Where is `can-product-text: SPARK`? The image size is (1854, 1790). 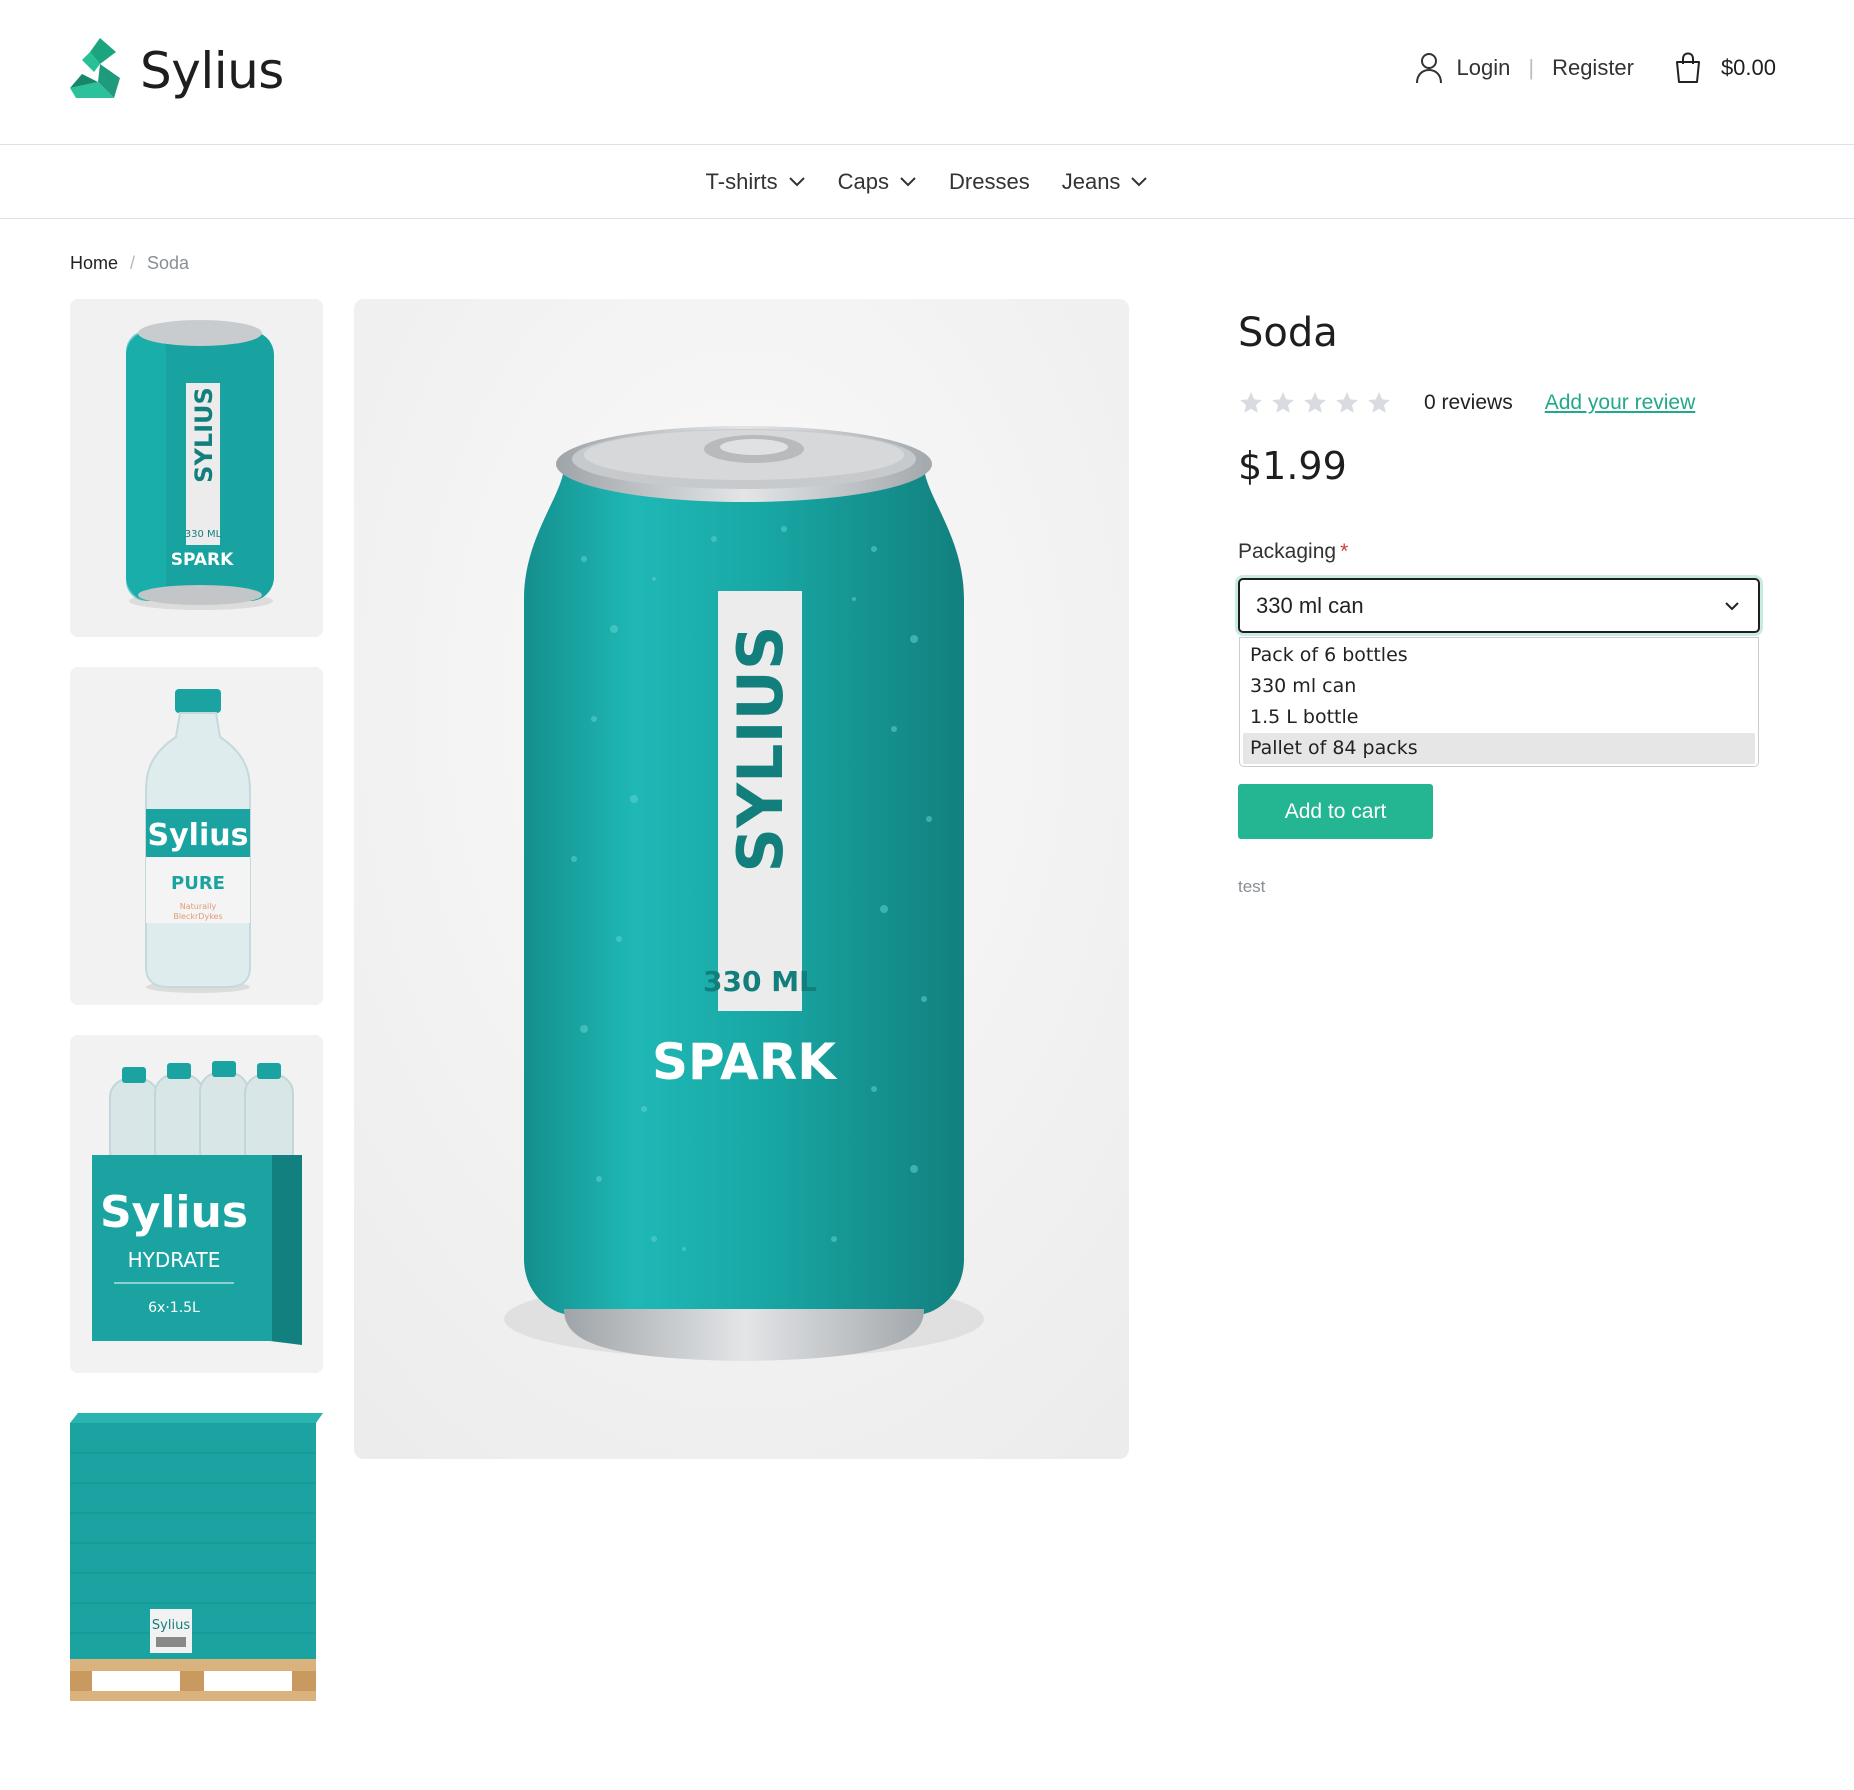 can-product-text: SPARK is located at coordinates (202, 560).